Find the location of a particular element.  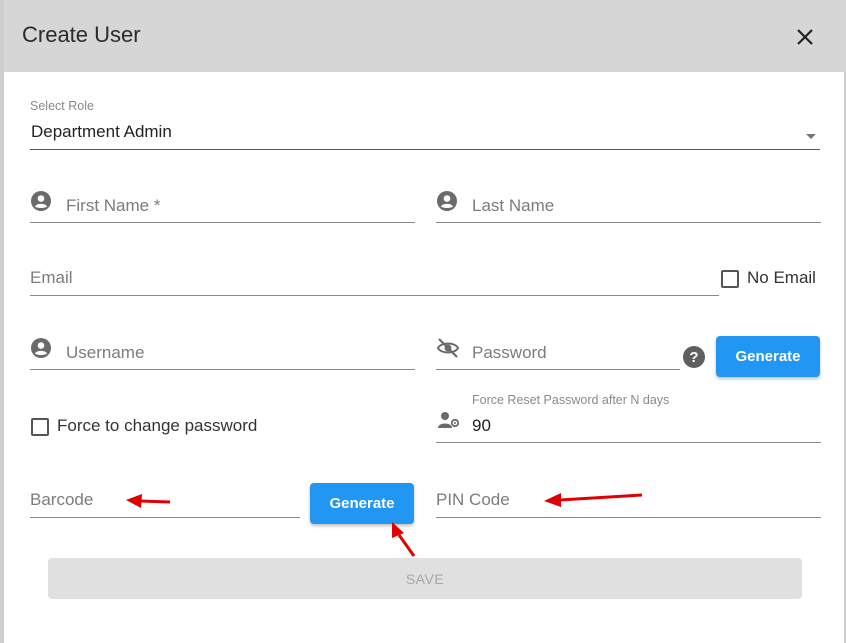

email-placeholder: Email is located at coordinates (51, 277).